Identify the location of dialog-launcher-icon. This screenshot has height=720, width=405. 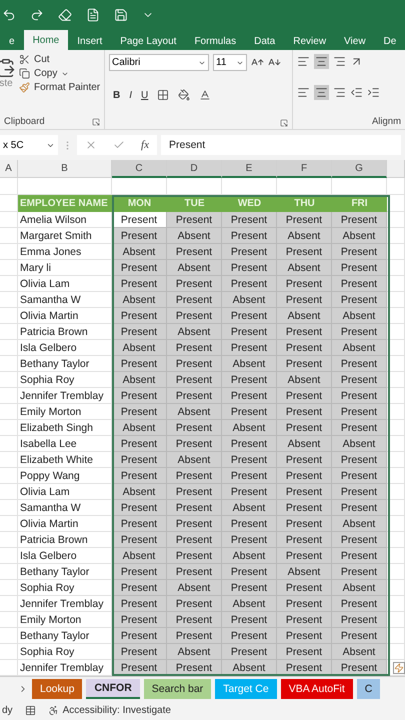
(96, 122).